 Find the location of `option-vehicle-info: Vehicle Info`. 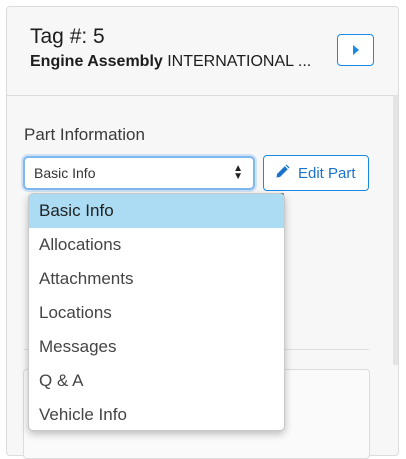

option-vehicle-info: Vehicle Info is located at coordinates (156, 414).